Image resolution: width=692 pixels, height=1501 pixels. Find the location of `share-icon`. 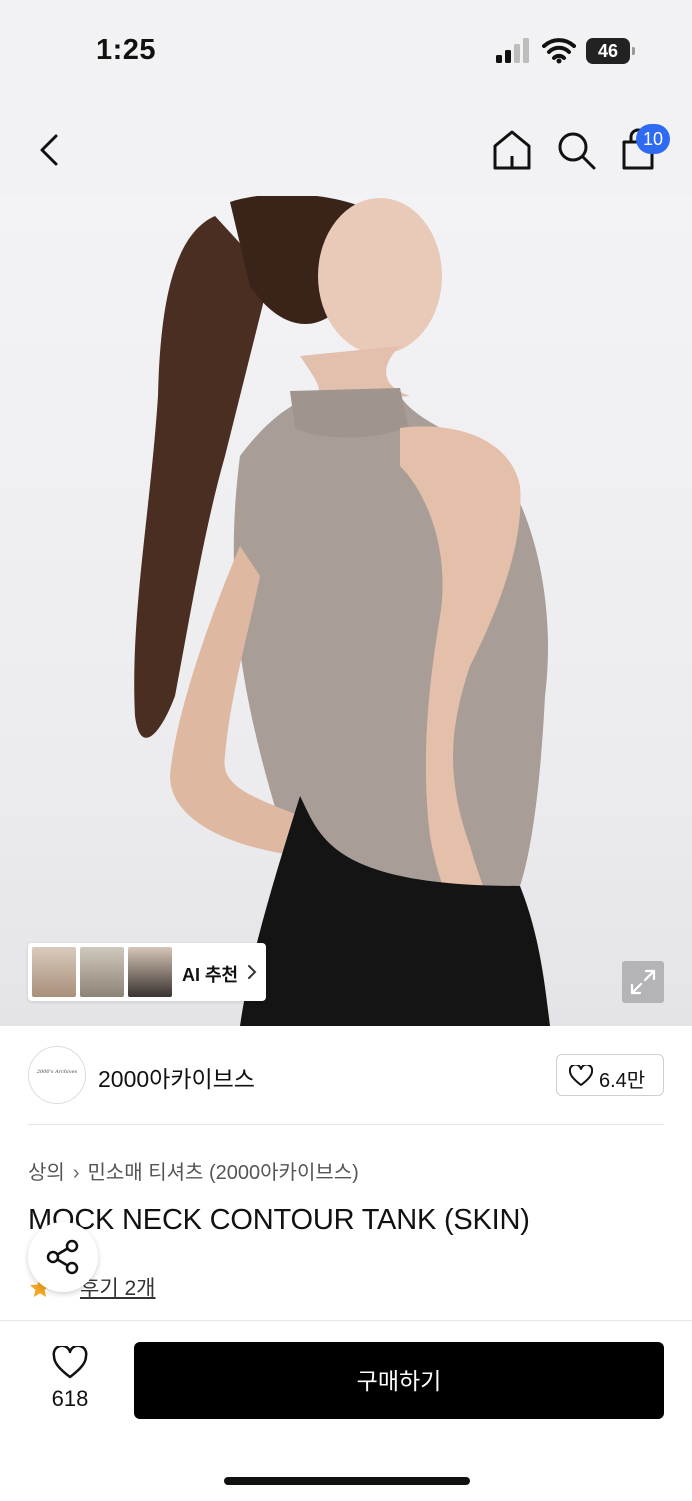

share-icon is located at coordinates (62, 1257).